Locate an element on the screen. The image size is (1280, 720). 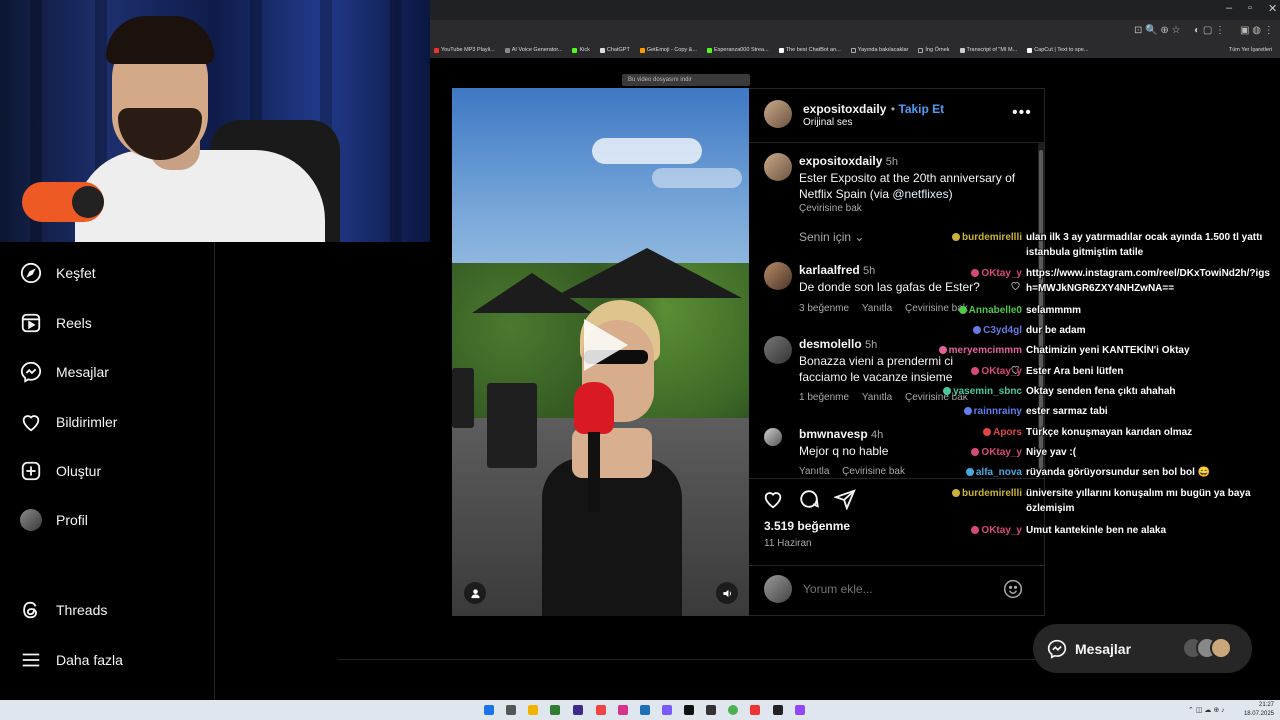
like-icon is located at coordinates (773, 499).